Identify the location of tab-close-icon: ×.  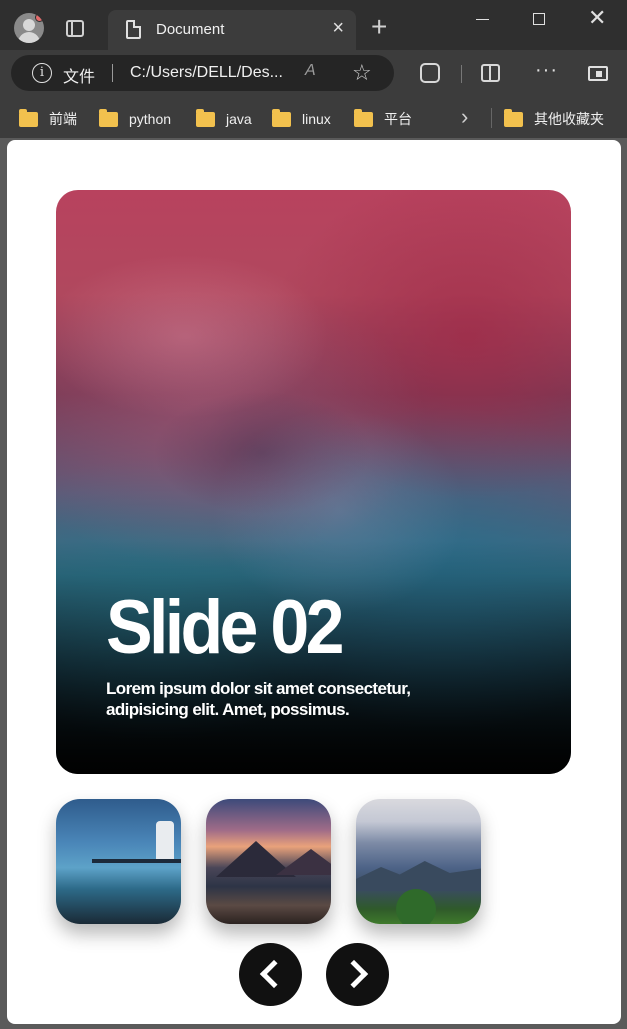
(338, 28).